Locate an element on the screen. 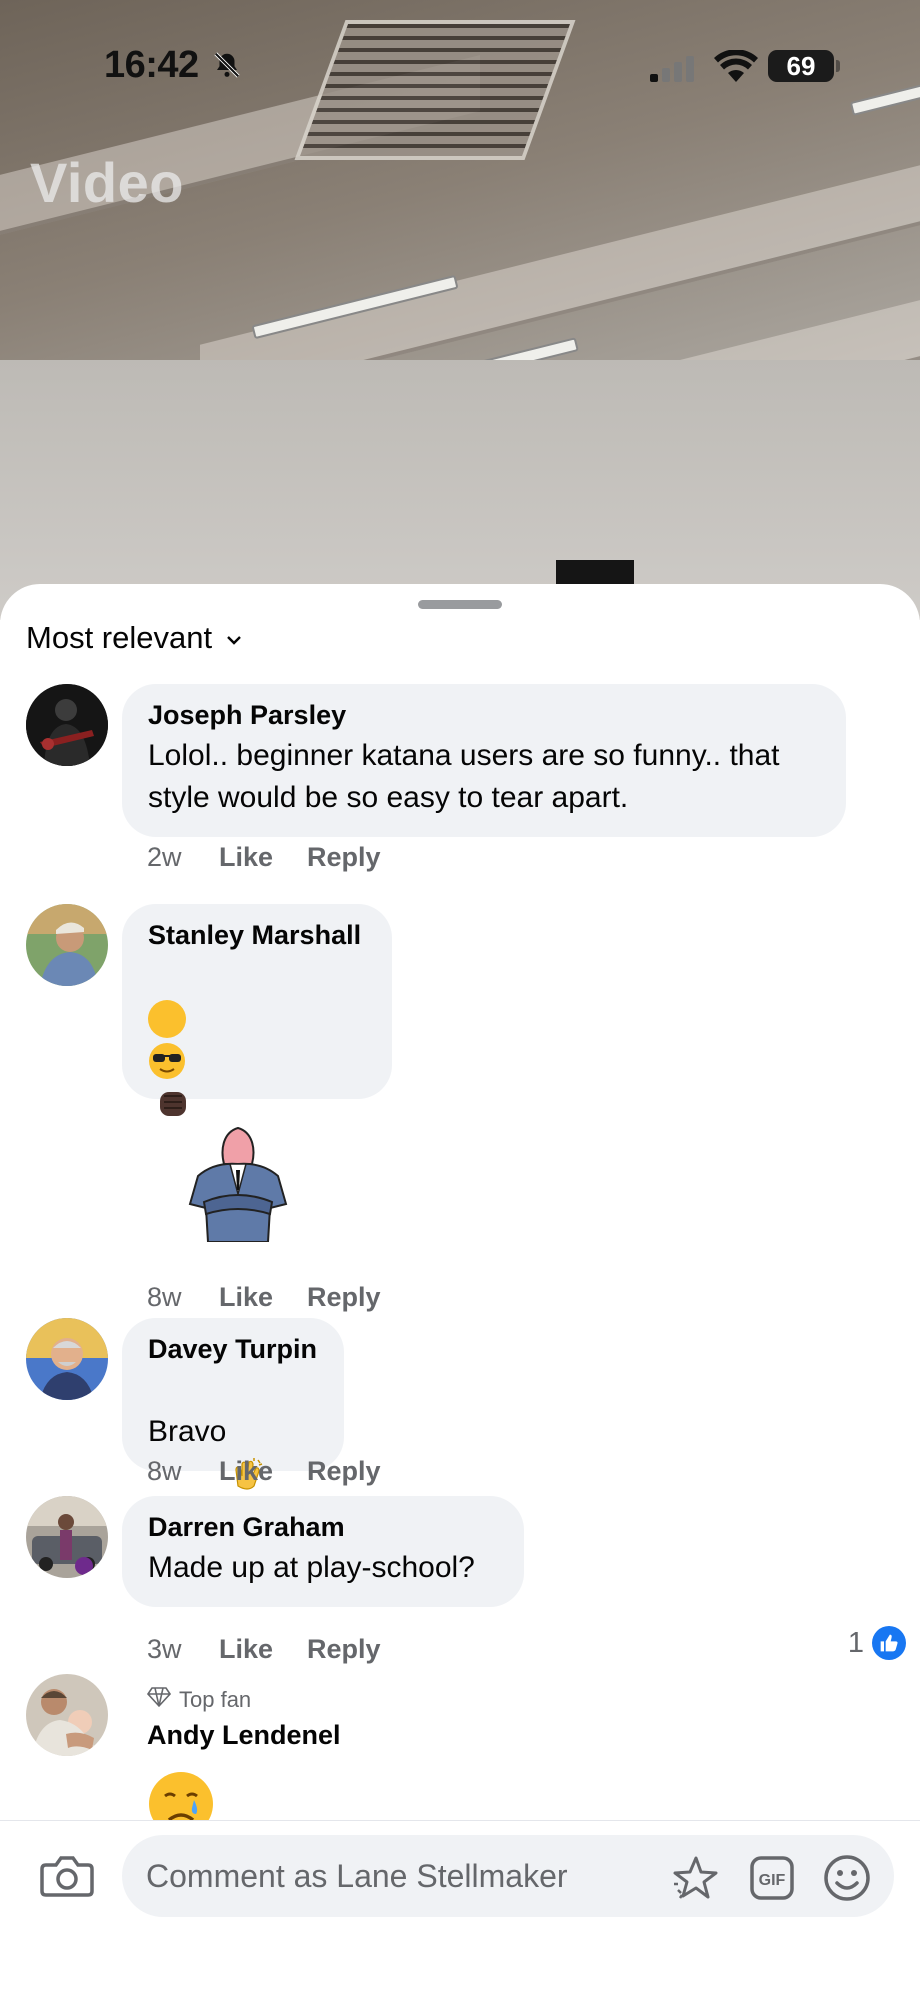  emoji-icon is located at coordinates (847, 1878).